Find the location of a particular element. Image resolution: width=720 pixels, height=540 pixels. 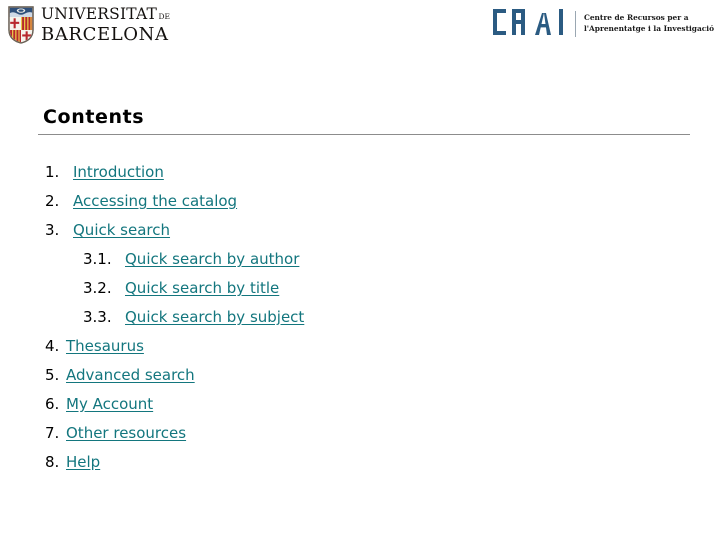

toc-item-number: 7. is located at coordinates (52, 433).